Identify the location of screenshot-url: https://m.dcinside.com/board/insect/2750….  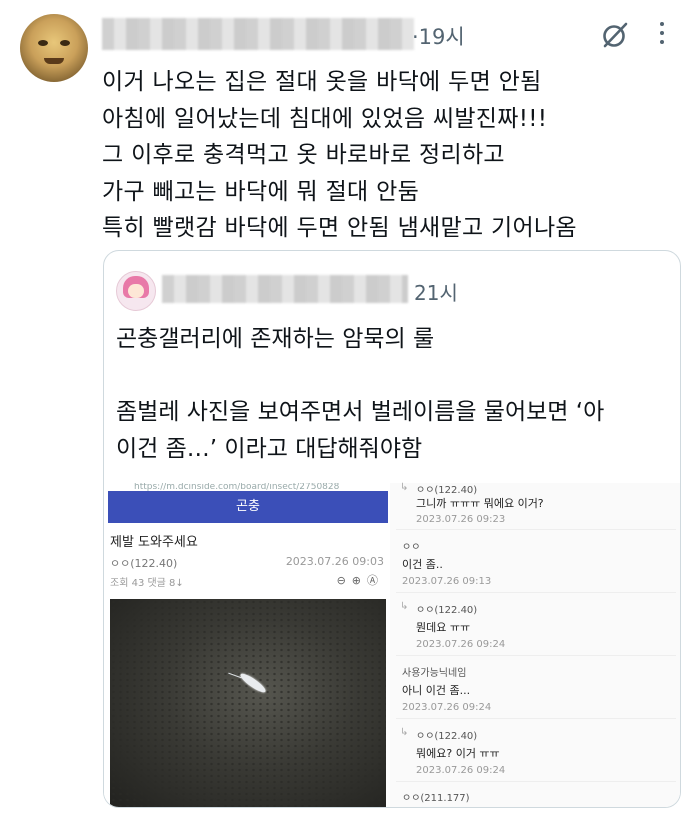
(237, 487).